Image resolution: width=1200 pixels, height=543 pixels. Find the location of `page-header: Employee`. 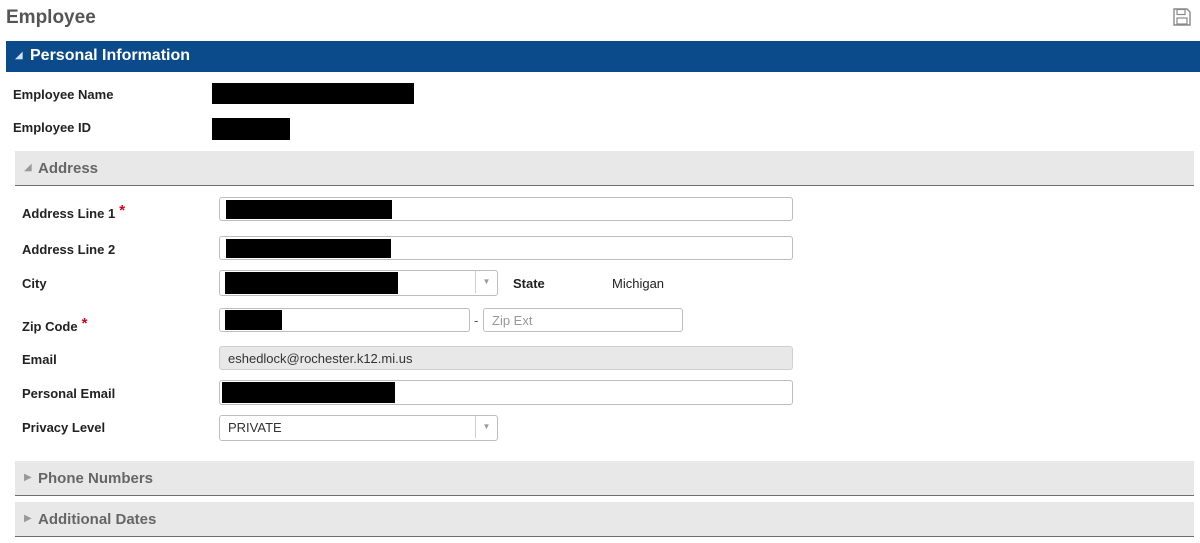

page-header: Employee is located at coordinates (600, 20).